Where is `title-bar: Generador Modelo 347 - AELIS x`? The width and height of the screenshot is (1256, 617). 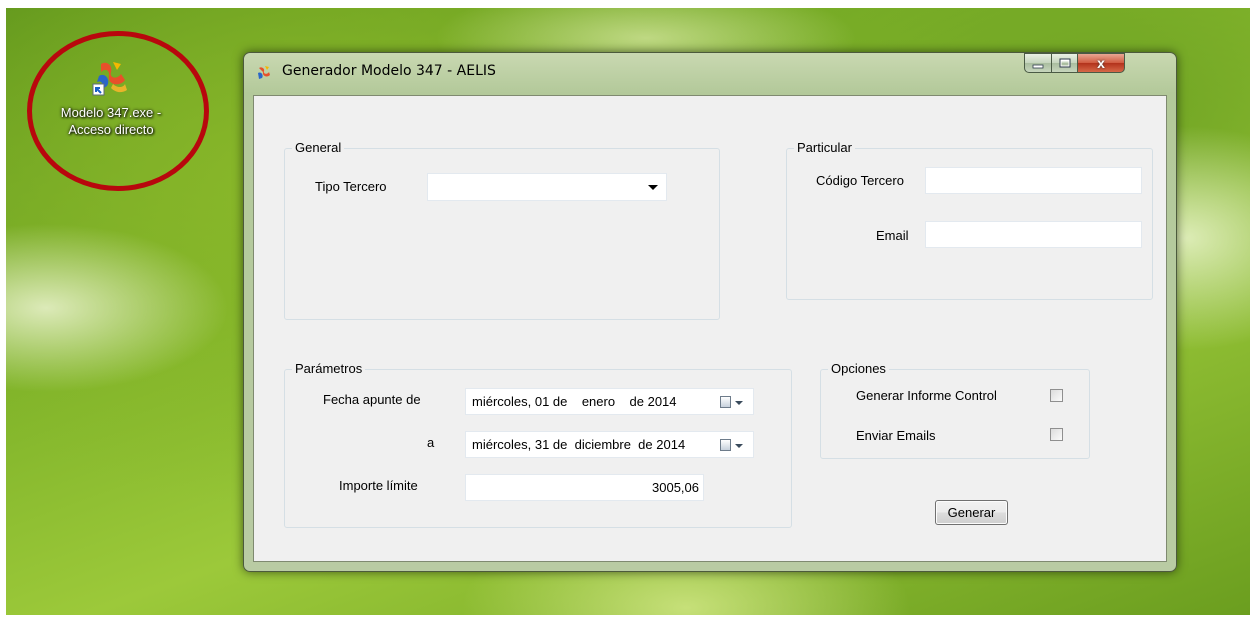
title-bar: Generador Modelo 347 - AELIS x is located at coordinates (710, 74).